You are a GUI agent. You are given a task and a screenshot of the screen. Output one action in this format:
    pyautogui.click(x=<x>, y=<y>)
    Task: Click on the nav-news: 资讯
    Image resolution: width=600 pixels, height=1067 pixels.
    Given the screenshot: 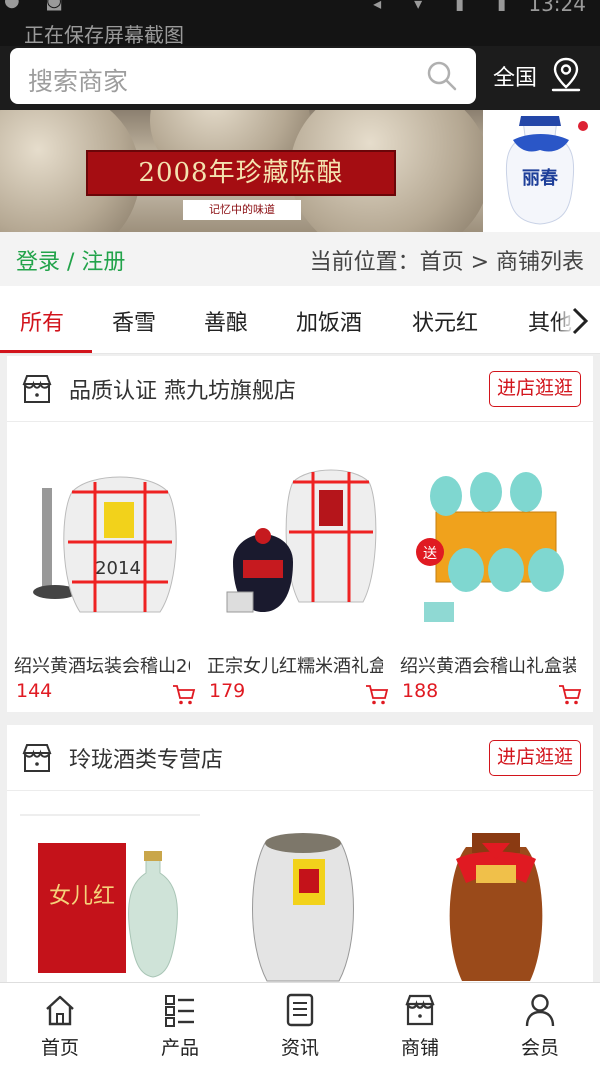 What is the action you would take?
    pyautogui.click(x=300, y=1025)
    